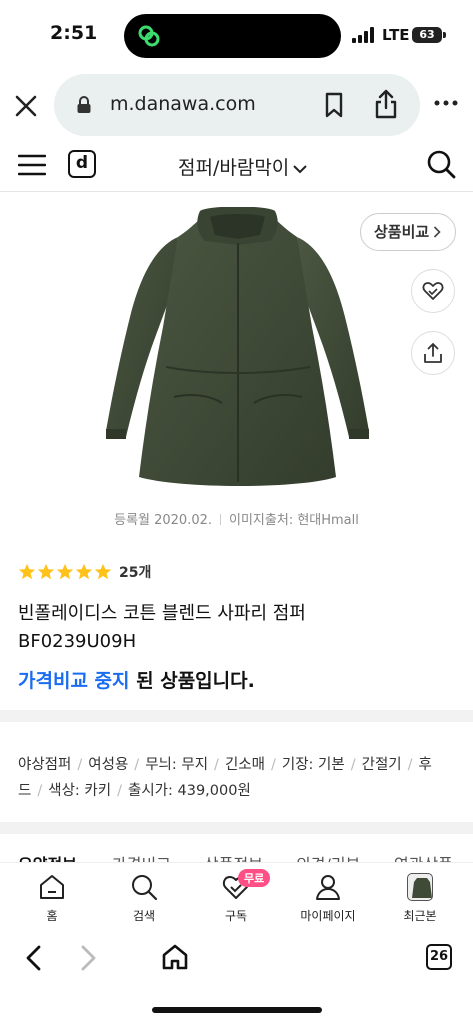 Image resolution: width=473 pixels, height=1024 pixels. I want to click on battery-icon: 63, so click(429, 35).